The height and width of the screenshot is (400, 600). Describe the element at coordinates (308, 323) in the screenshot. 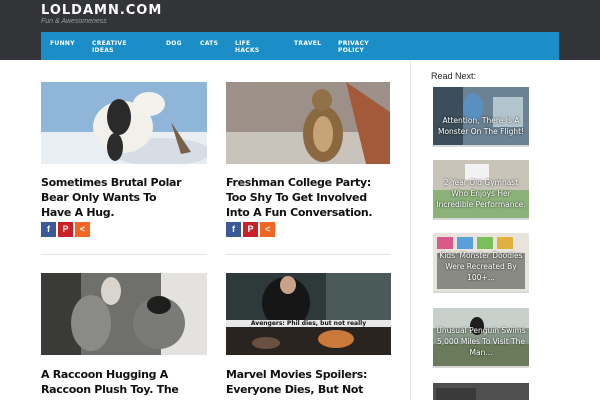

I see `image-caption: Avengers: Phil dies, but not really` at that location.